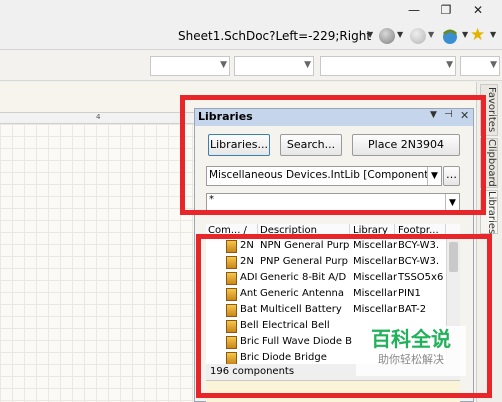 This screenshot has width=502, height=402. What do you see at coordinates (450, 36) in the screenshot?
I see `home-globe-icon` at bounding box center [450, 36].